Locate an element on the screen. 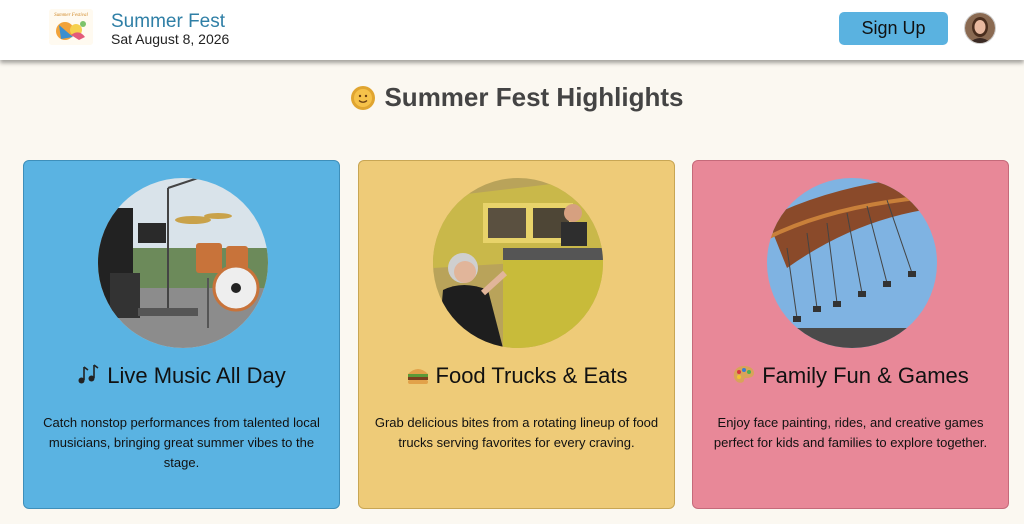 Image resolution: width=1024 pixels, height=524 pixels. palette-icon is located at coordinates (744, 378).